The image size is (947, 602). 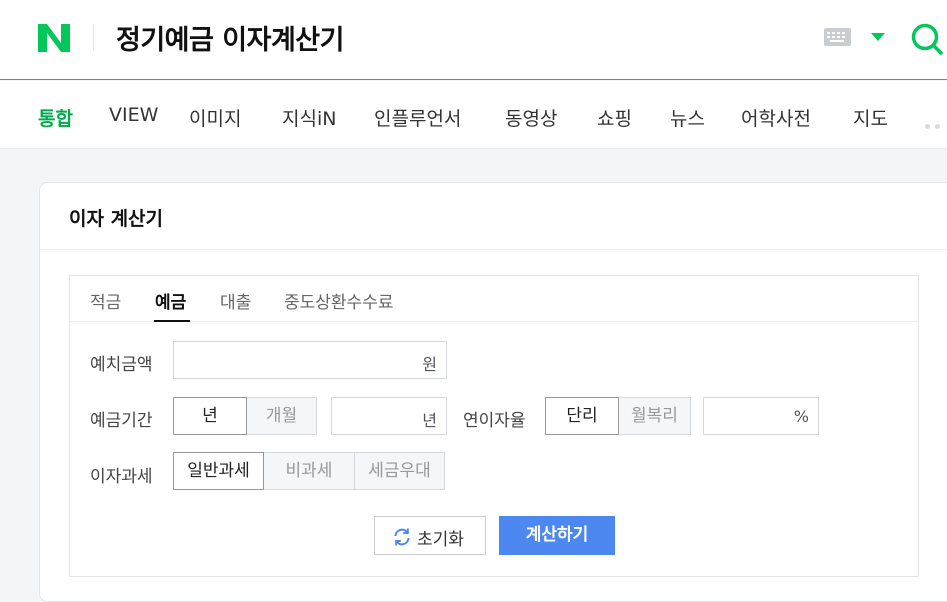 I want to click on deposit-period-label: 예금기간, so click(x=121, y=421).